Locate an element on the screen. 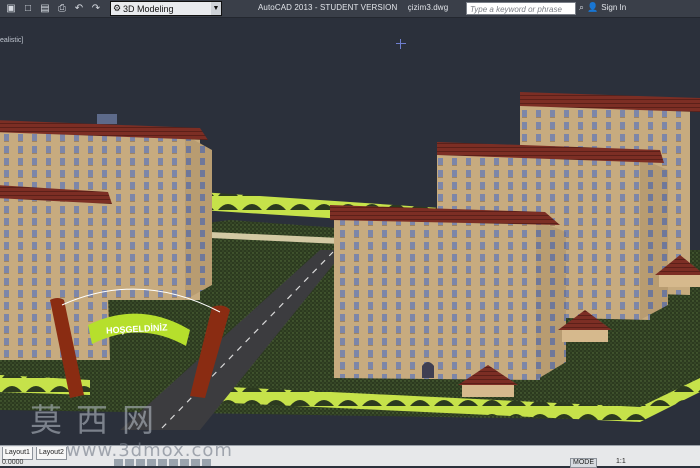 The image size is (700, 468). title-right-controls: ⌕ 👤 Sign In is located at coordinates (602, 7).